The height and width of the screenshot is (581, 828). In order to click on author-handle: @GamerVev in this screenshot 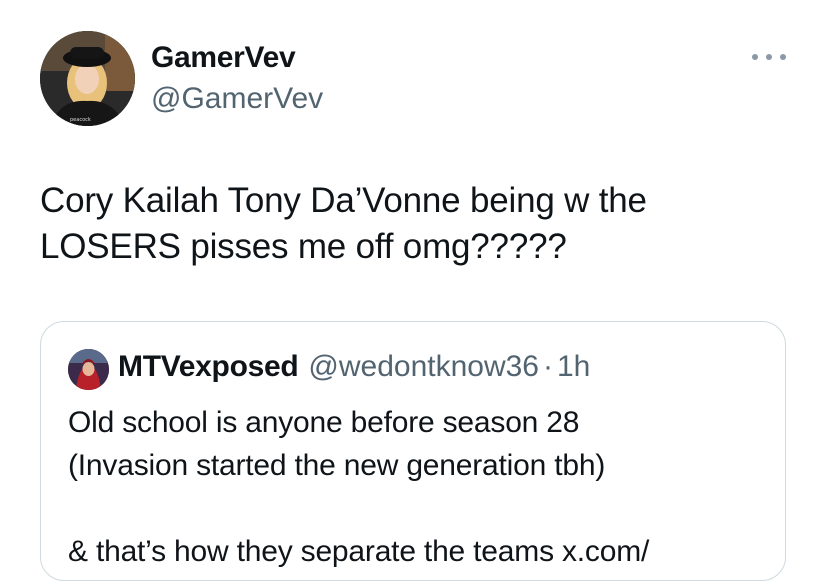, I will do `click(237, 99)`.